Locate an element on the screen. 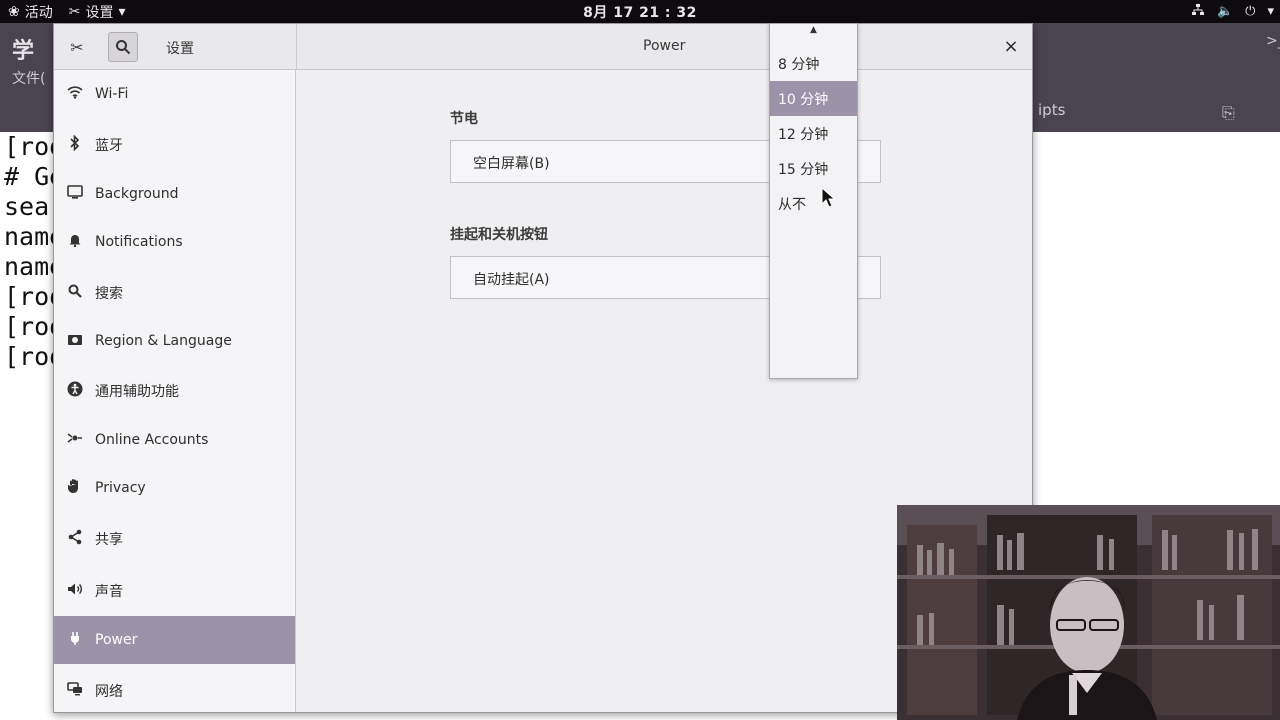 The width and height of the screenshot is (1280, 720). sidebar-item-label: Background is located at coordinates (137, 194).